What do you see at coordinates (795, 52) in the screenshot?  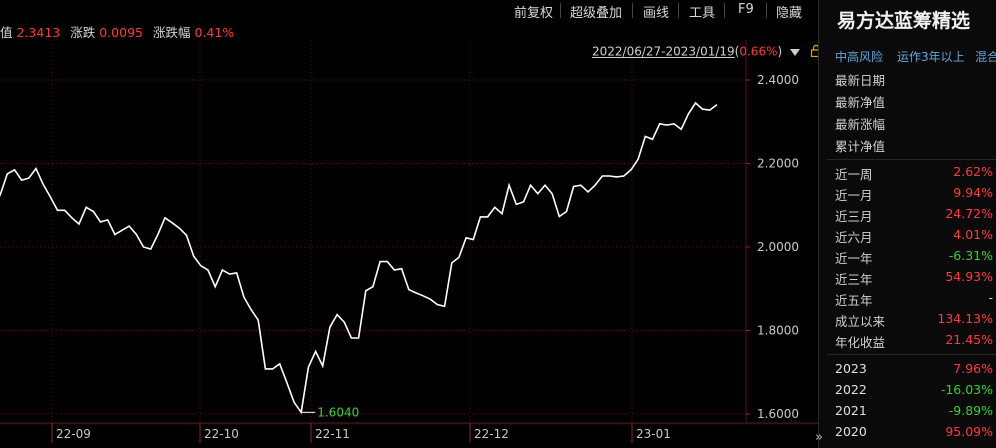 I see `dropdown-arrow-icon` at bounding box center [795, 52].